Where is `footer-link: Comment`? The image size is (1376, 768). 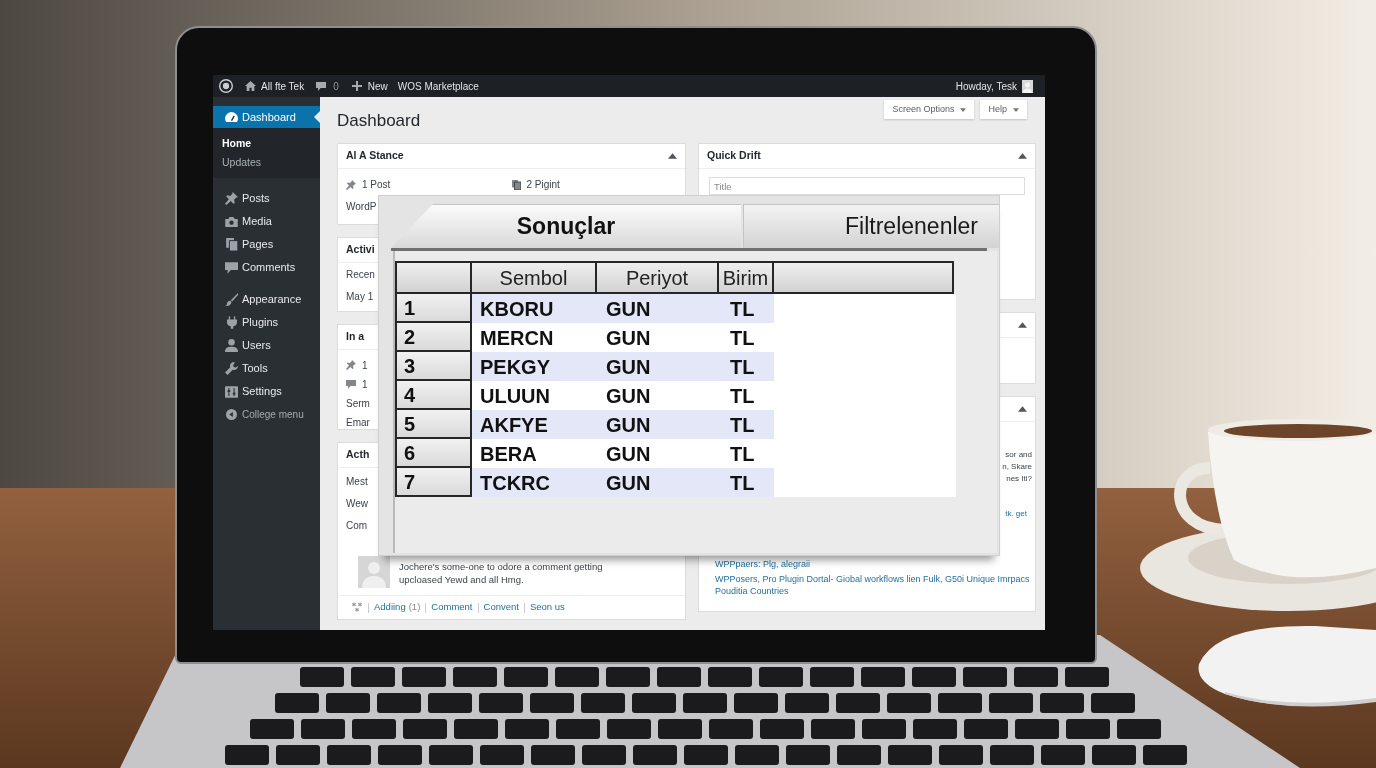 footer-link: Comment is located at coordinates (452, 607).